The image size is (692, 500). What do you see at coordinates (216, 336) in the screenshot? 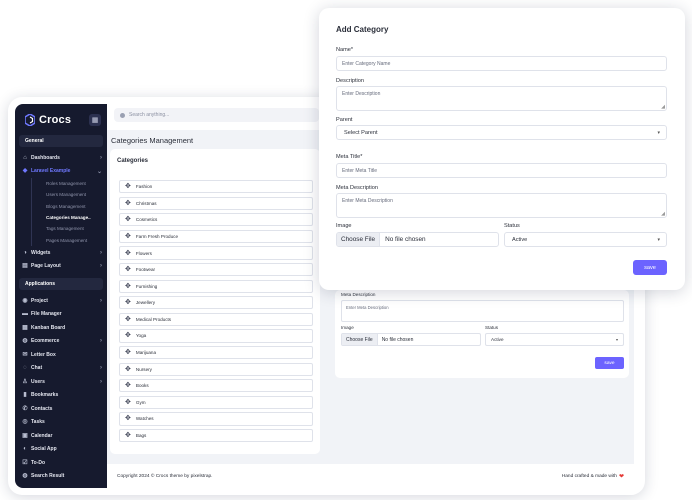
I see `category-item: ✥ Yoga` at bounding box center [216, 336].